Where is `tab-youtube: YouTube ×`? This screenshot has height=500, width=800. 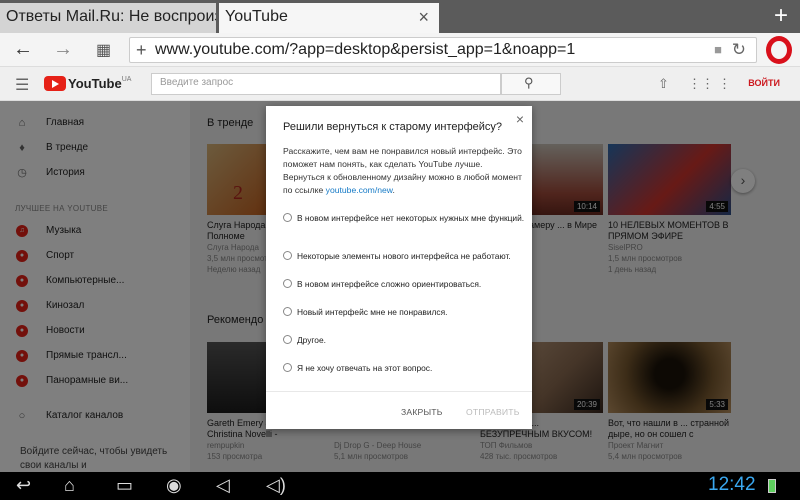 tab-youtube: YouTube × is located at coordinates (329, 18).